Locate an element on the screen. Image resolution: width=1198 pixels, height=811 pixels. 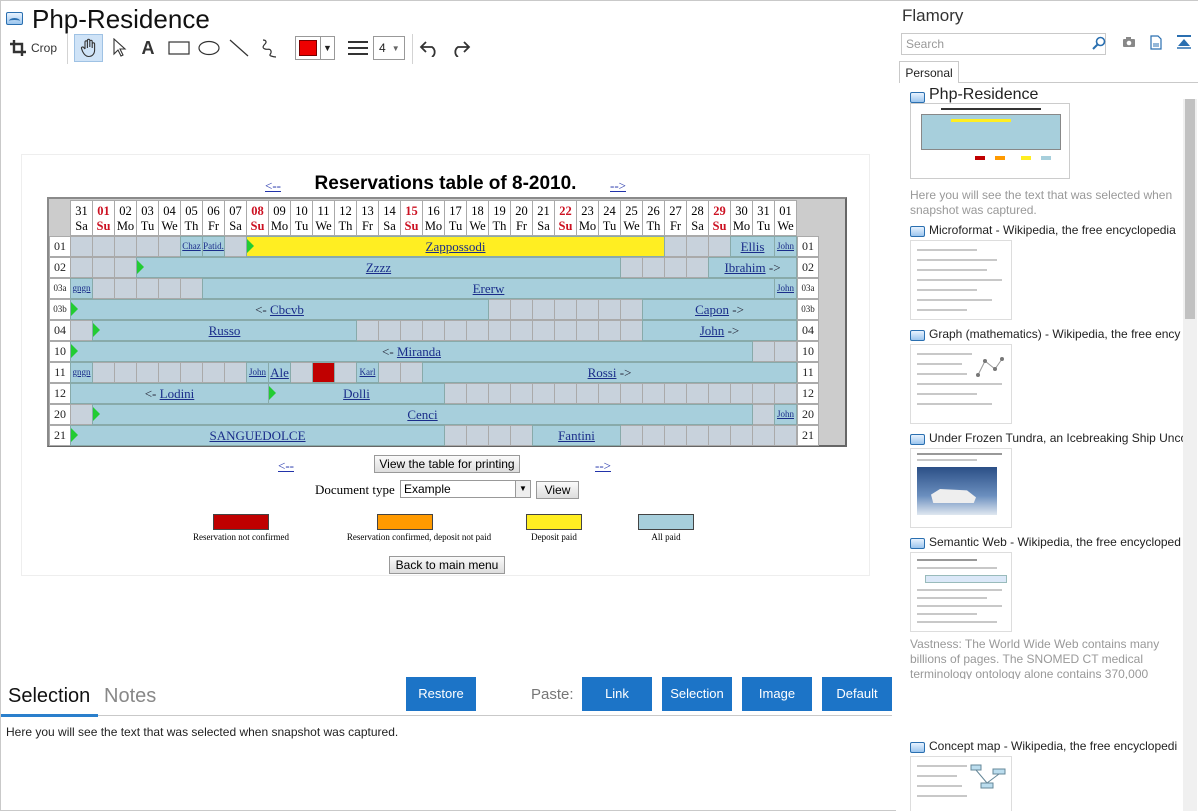
tab-selection: Selection is located at coordinates (49, 696).